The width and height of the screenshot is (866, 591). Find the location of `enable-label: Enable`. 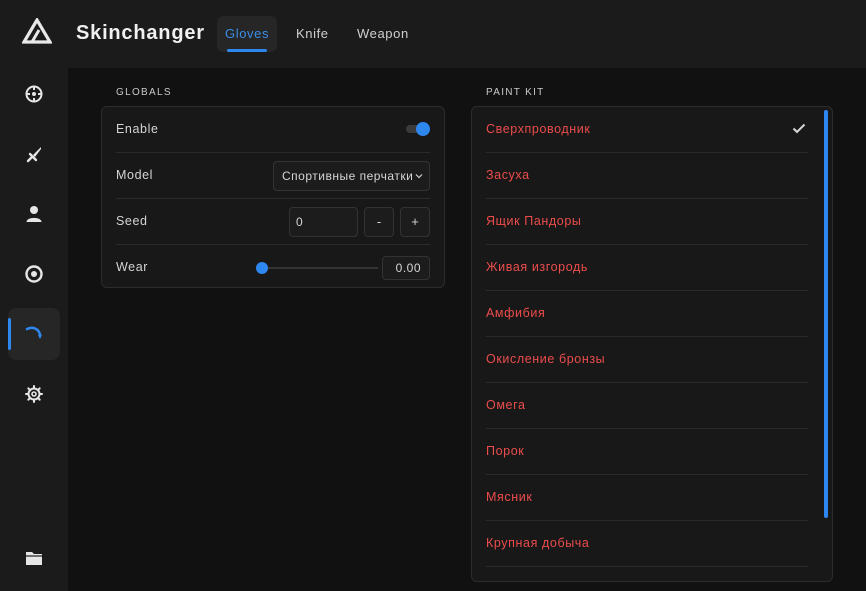

enable-label: Enable is located at coordinates (137, 129).